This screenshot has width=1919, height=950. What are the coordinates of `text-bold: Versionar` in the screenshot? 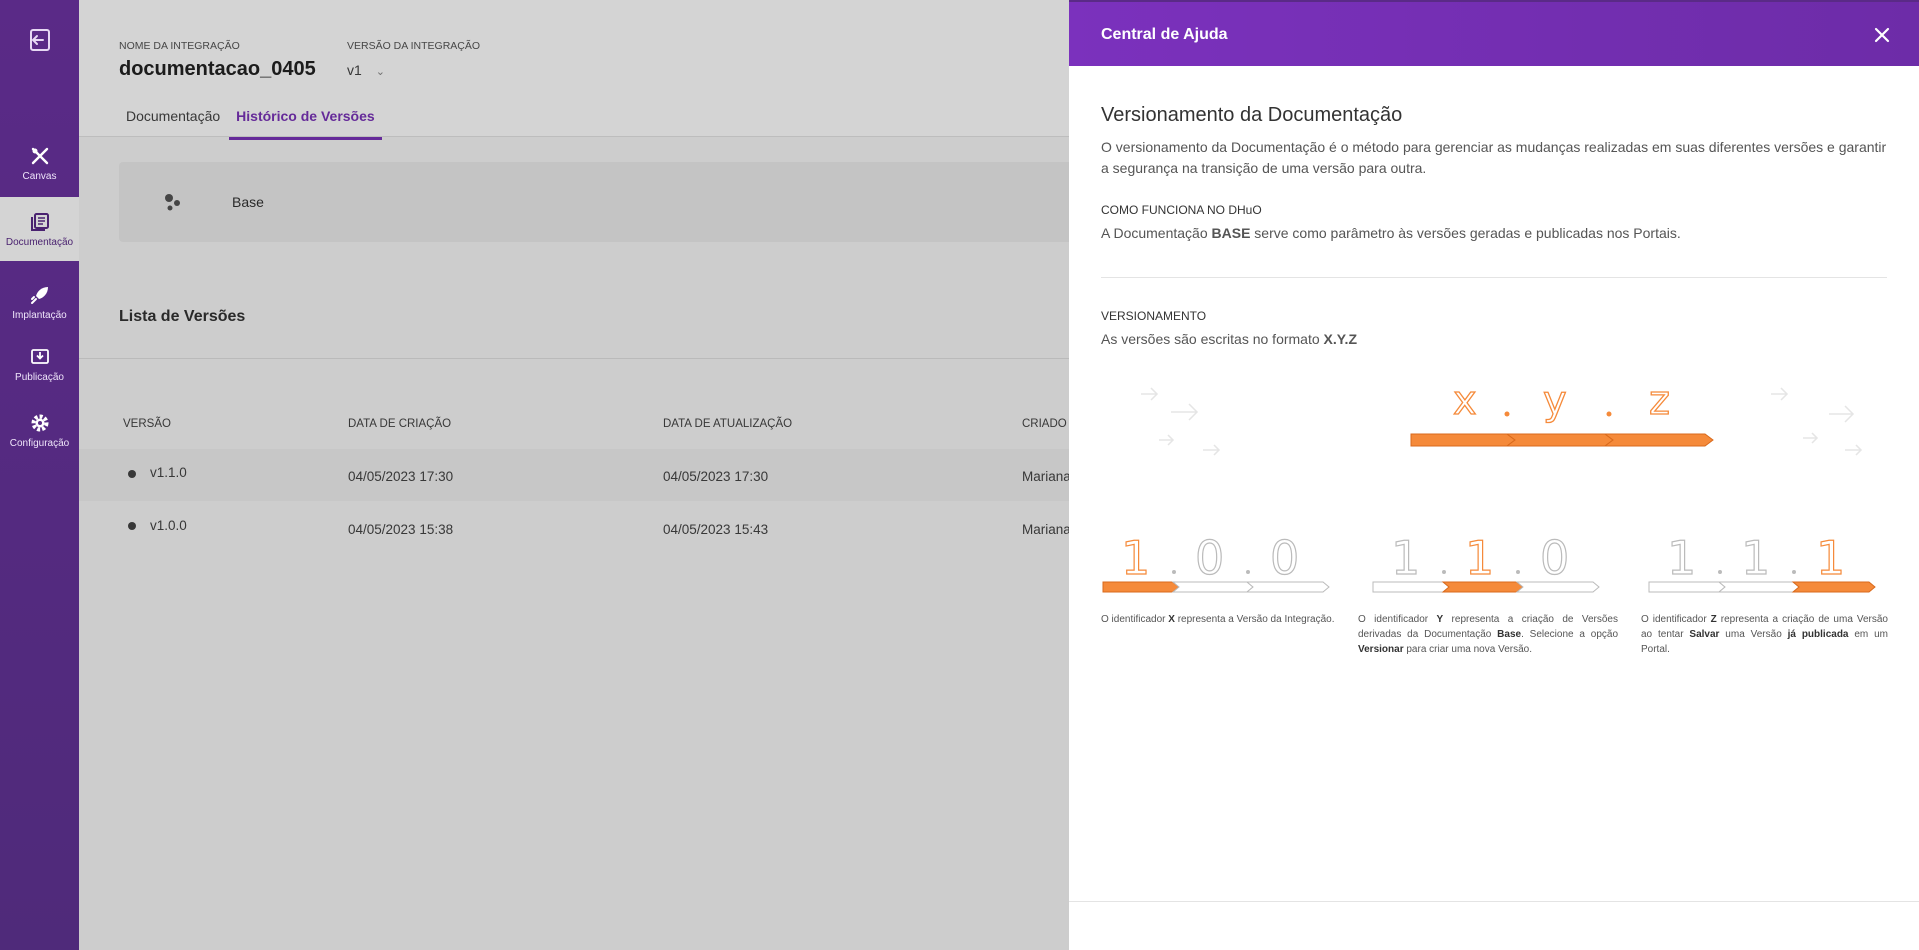 It's located at (1381, 649).